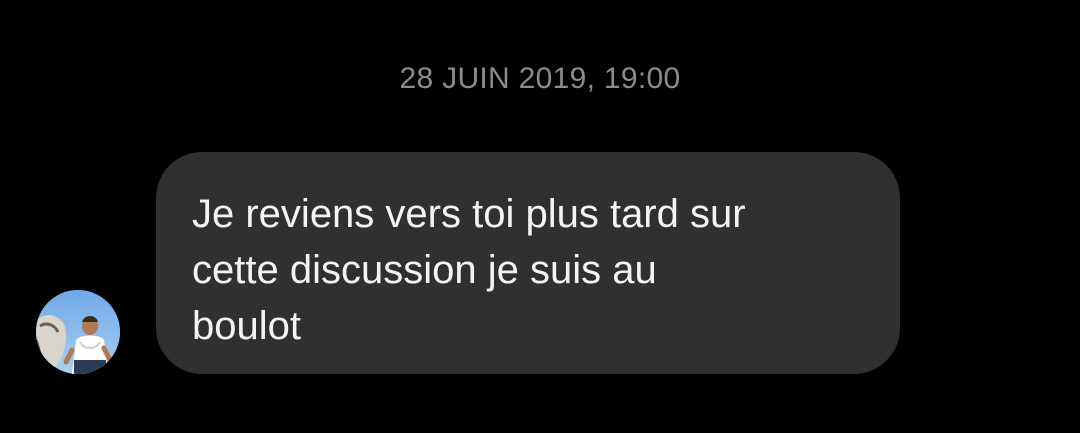 The height and width of the screenshot is (433, 1080). I want to click on contact-avatar, so click(78, 332).